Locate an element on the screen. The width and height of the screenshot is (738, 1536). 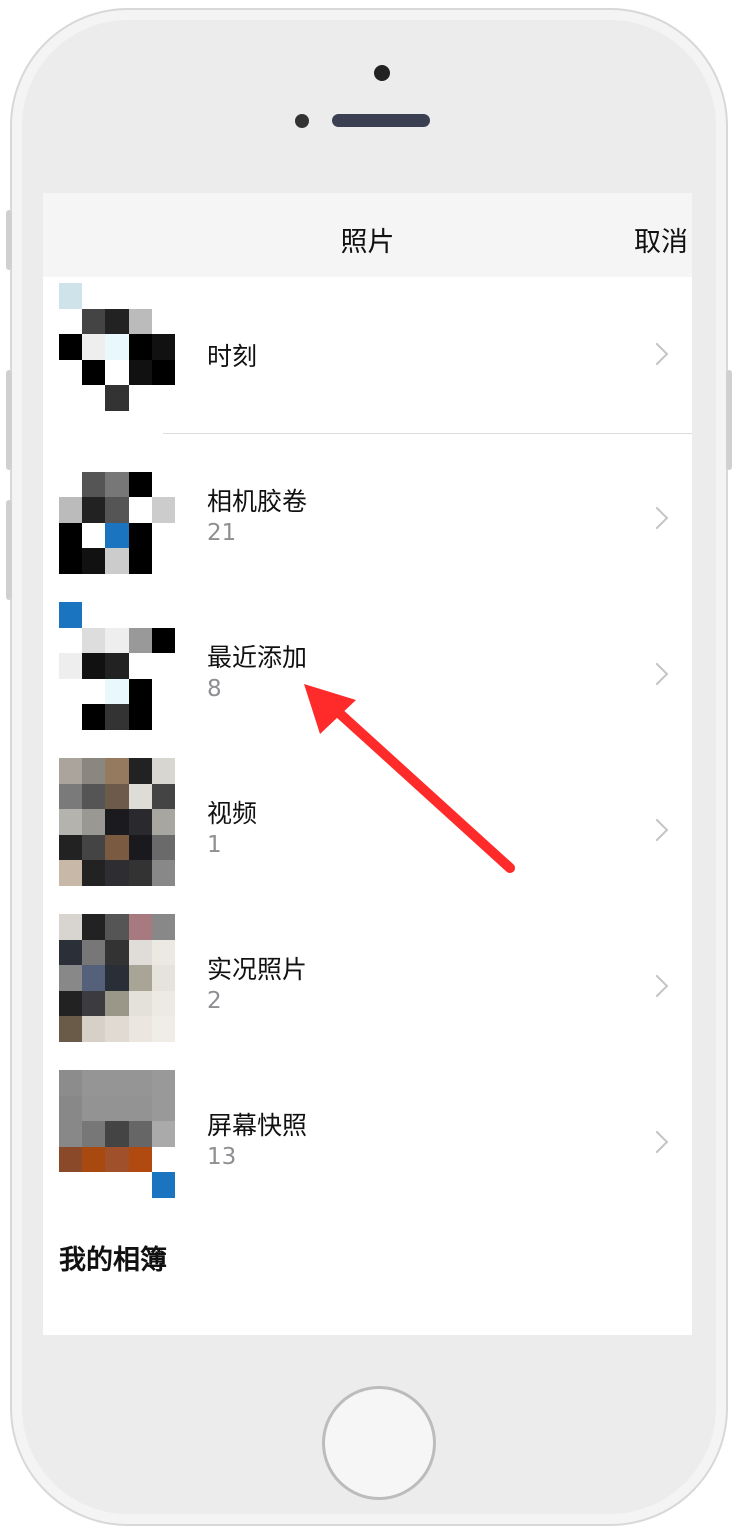
arrow-shaft is located at coordinates (424, 790).